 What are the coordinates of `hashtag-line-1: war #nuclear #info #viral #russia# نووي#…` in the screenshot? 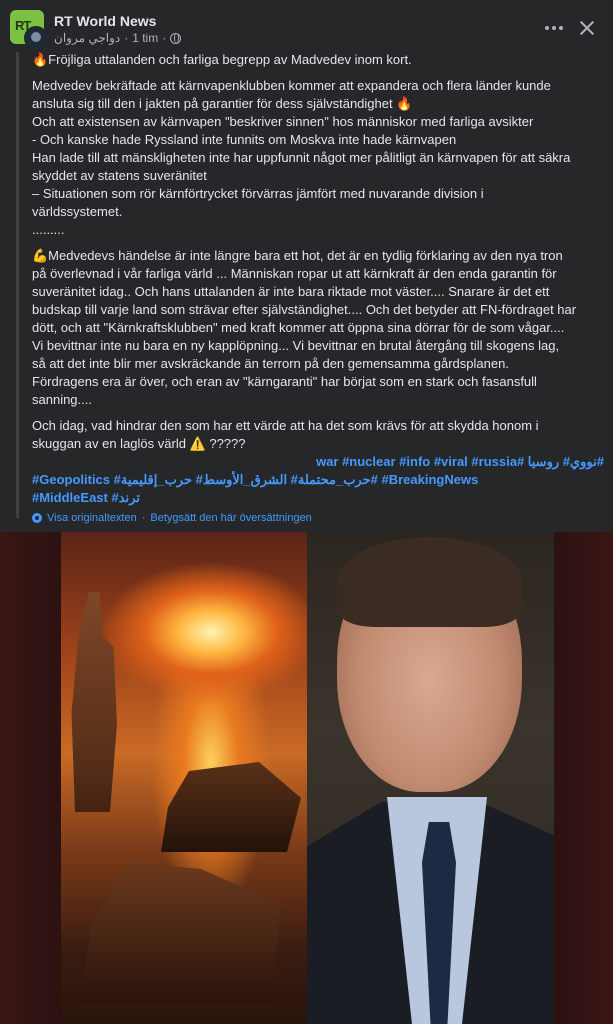 It's located at (318, 462).